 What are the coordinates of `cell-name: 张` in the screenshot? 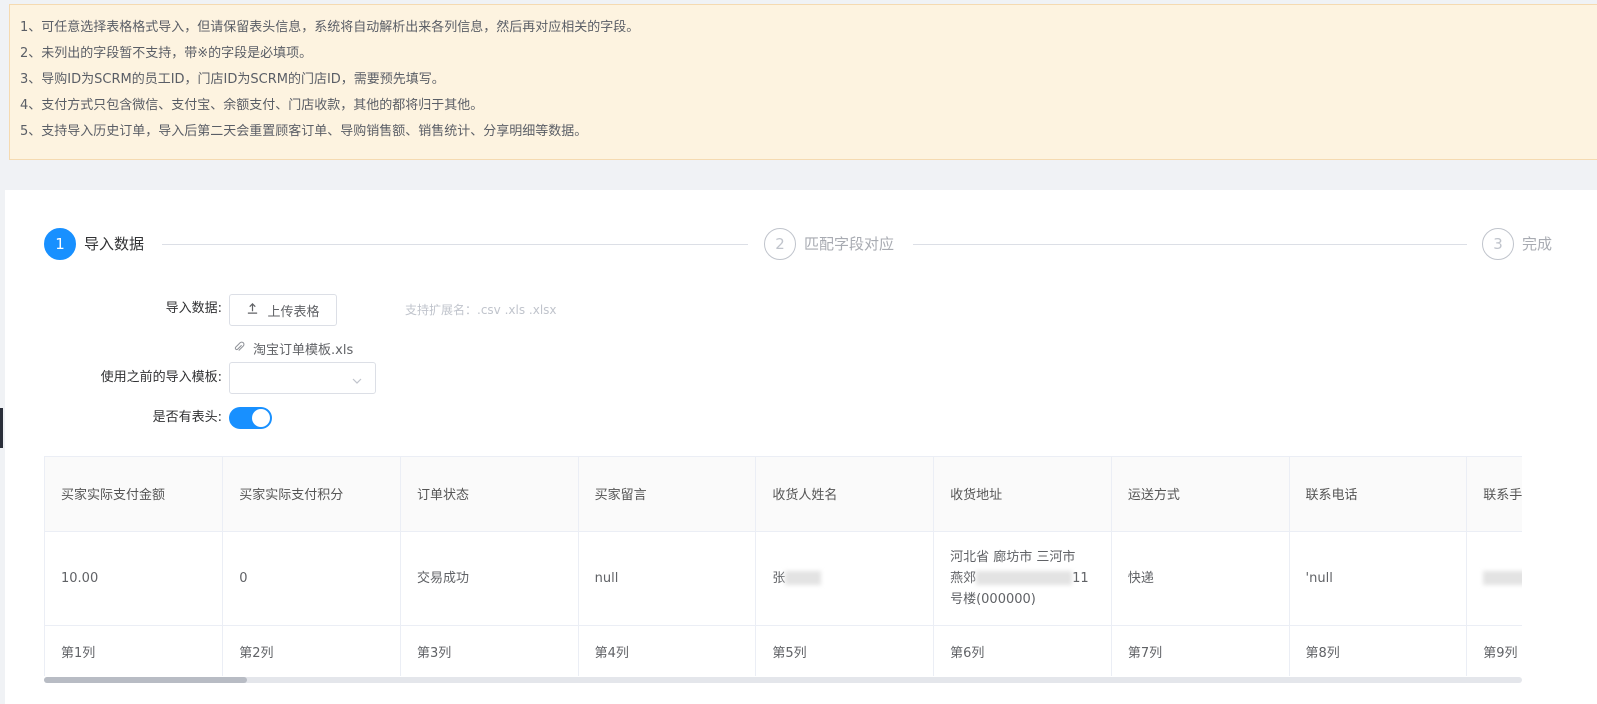 It's located at (845, 578).